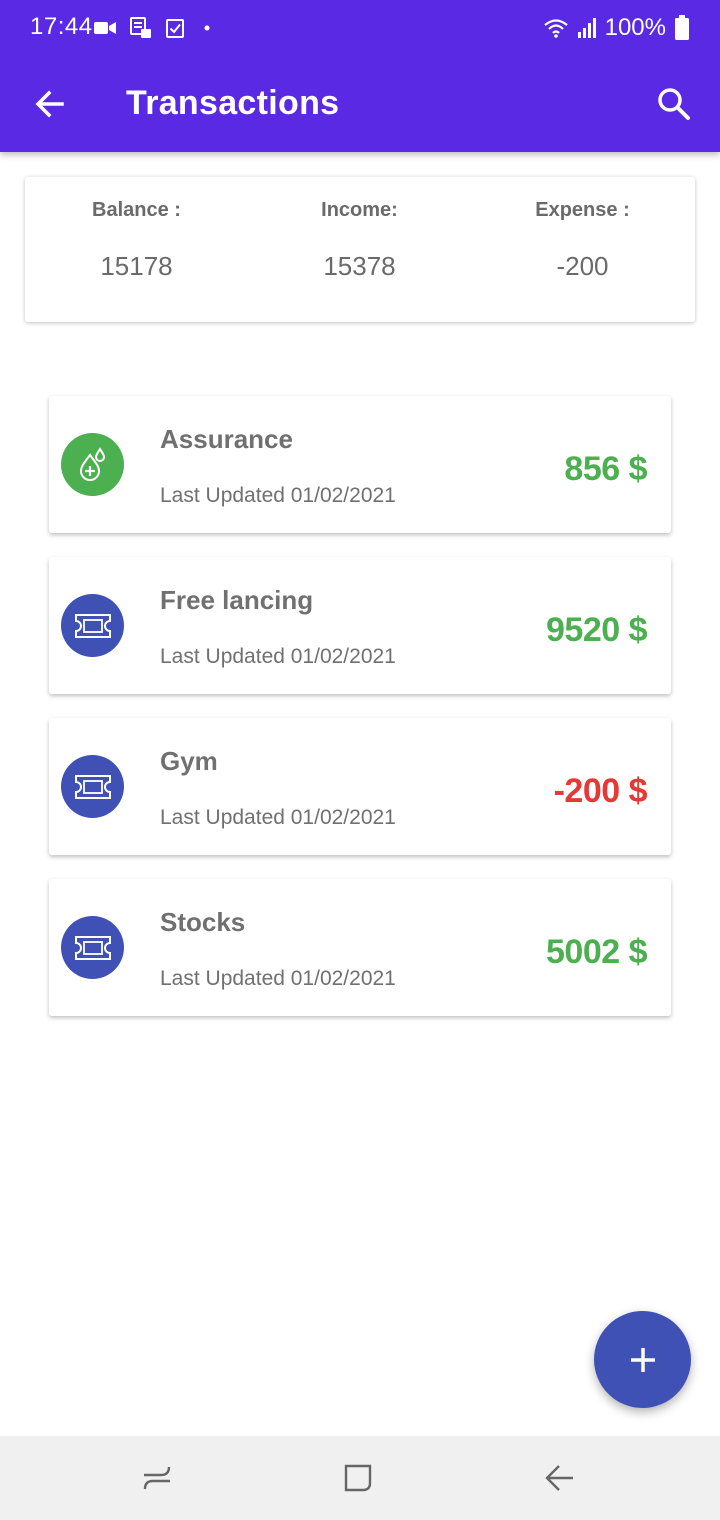 This screenshot has width=720, height=1520. Describe the element at coordinates (140, 27) in the screenshot. I see `sim-card-icon` at that location.